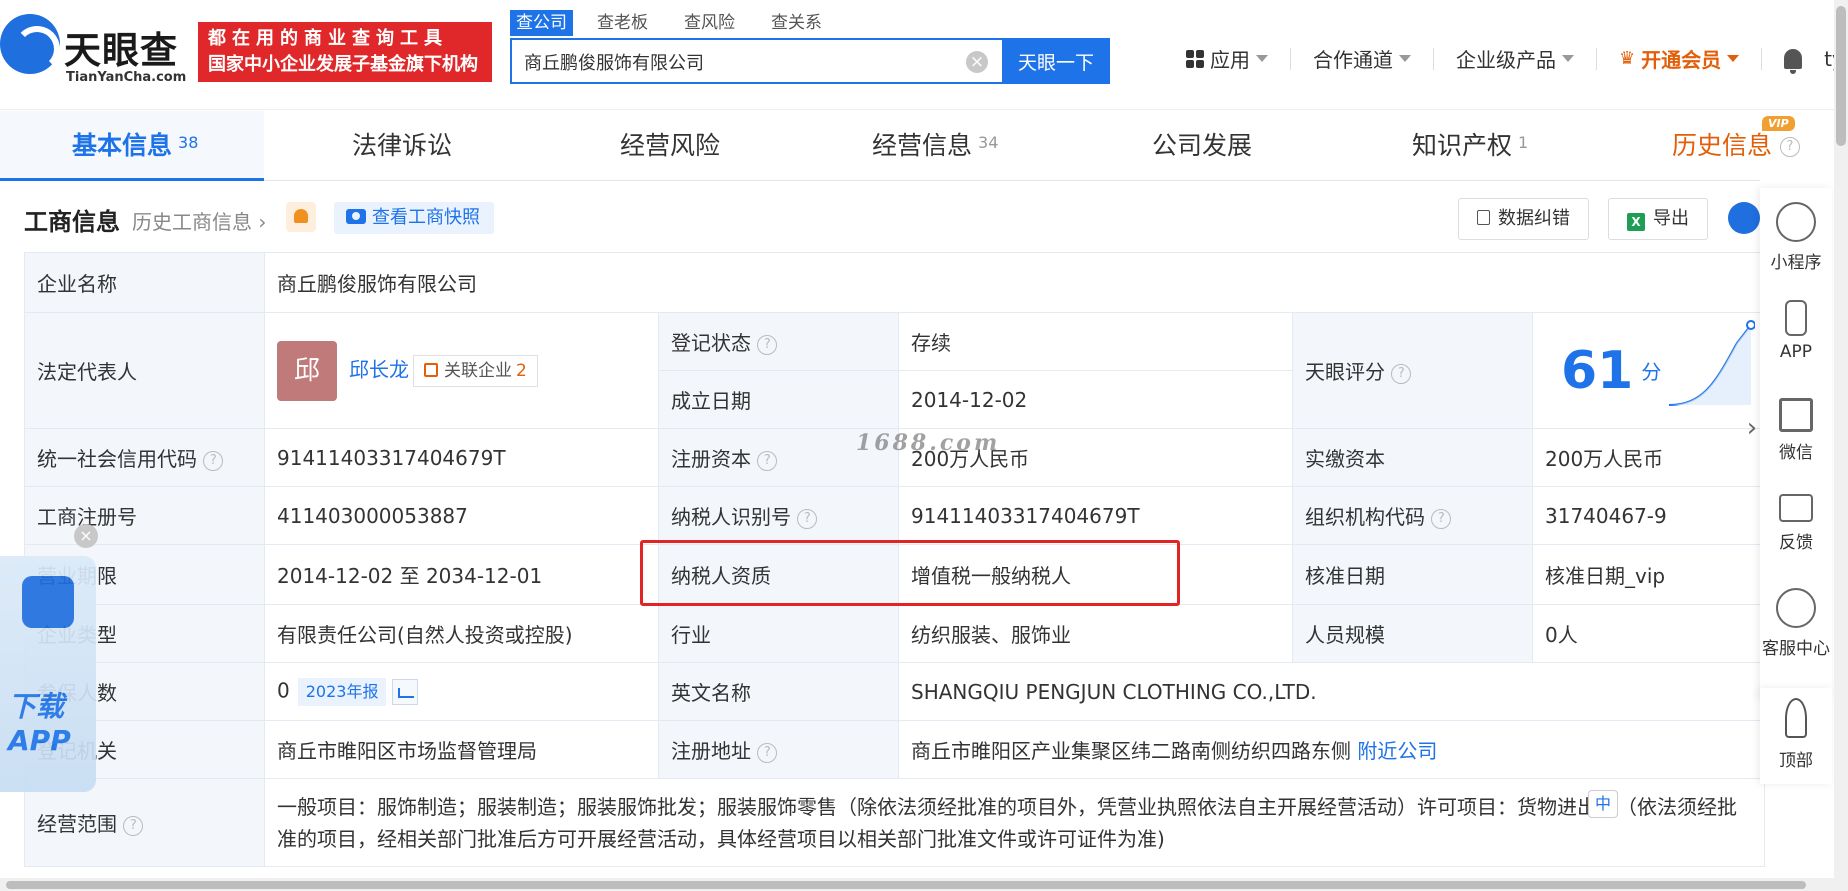 This screenshot has height=891, width=1848. Describe the element at coordinates (36, 706) in the screenshot. I see `download-label: 下载` at that location.